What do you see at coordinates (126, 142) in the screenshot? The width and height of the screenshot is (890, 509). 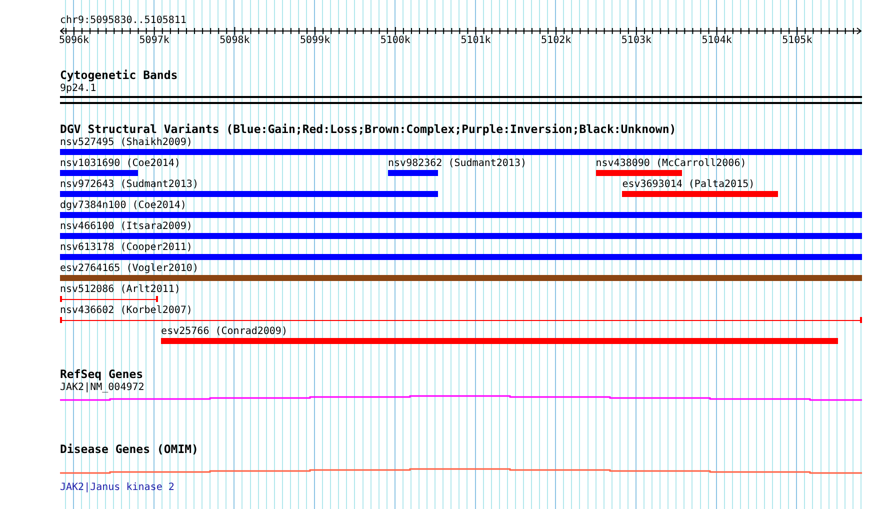 I see `variant-label: nsv527495 (Shaikh2009)` at bounding box center [126, 142].